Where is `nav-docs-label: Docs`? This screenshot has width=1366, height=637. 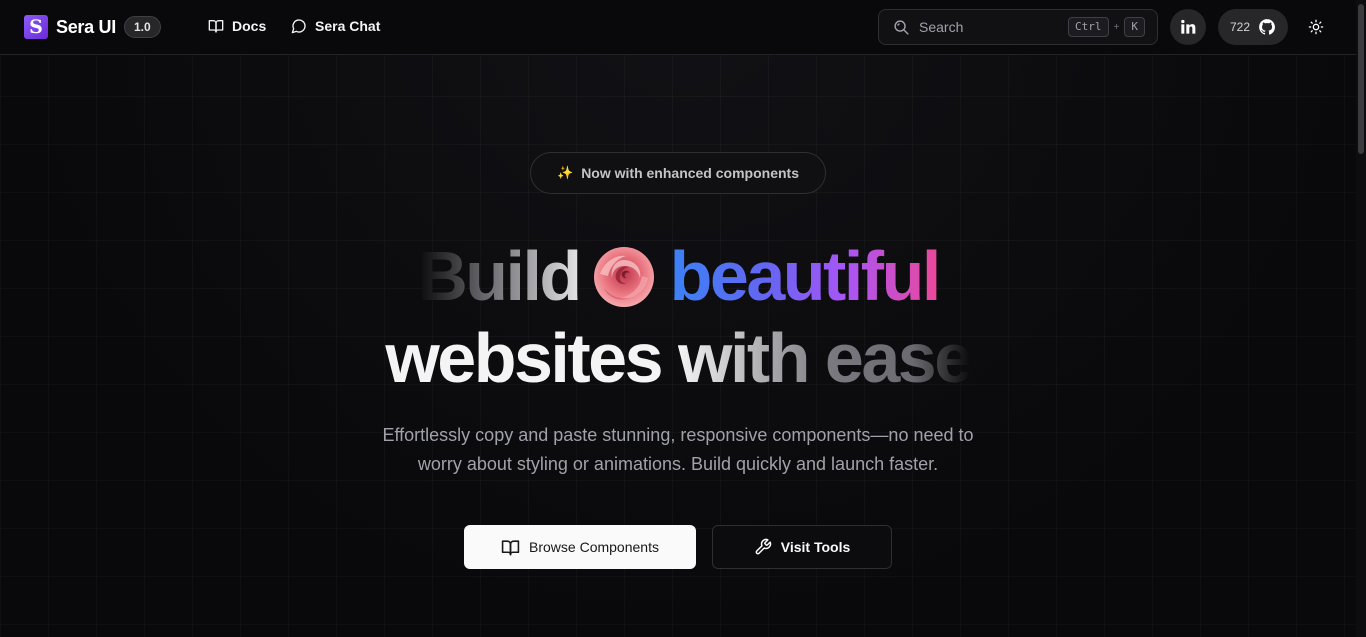 nav-docs-label: Docs is located at coordinates (249, 26).